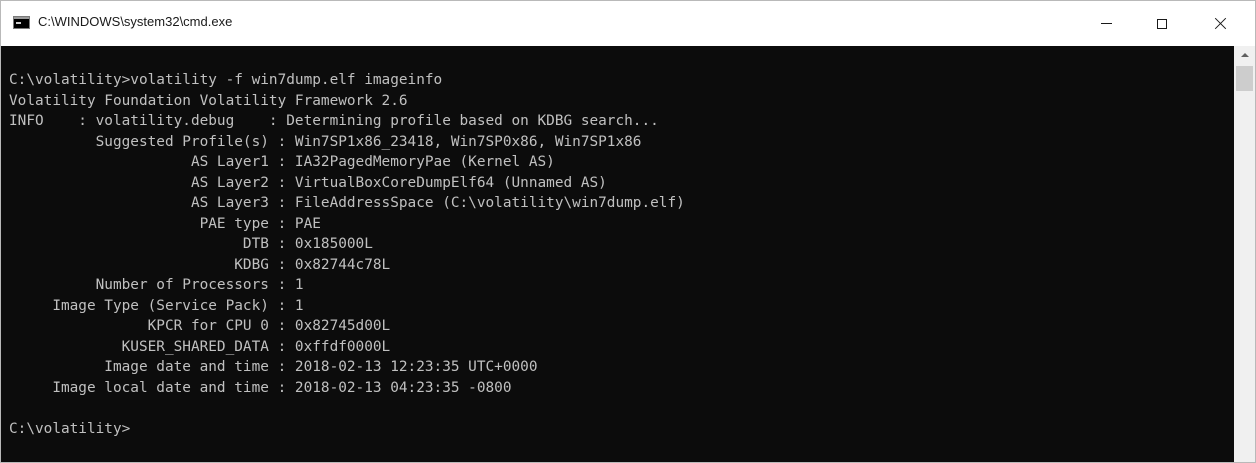 The width and height of the screenshot is (1256, 463). Describe the element at coordinates (135, 21) in the screenshot. I see `window-title: C:\WINDOWS\system32\cmd.exe` at that location.